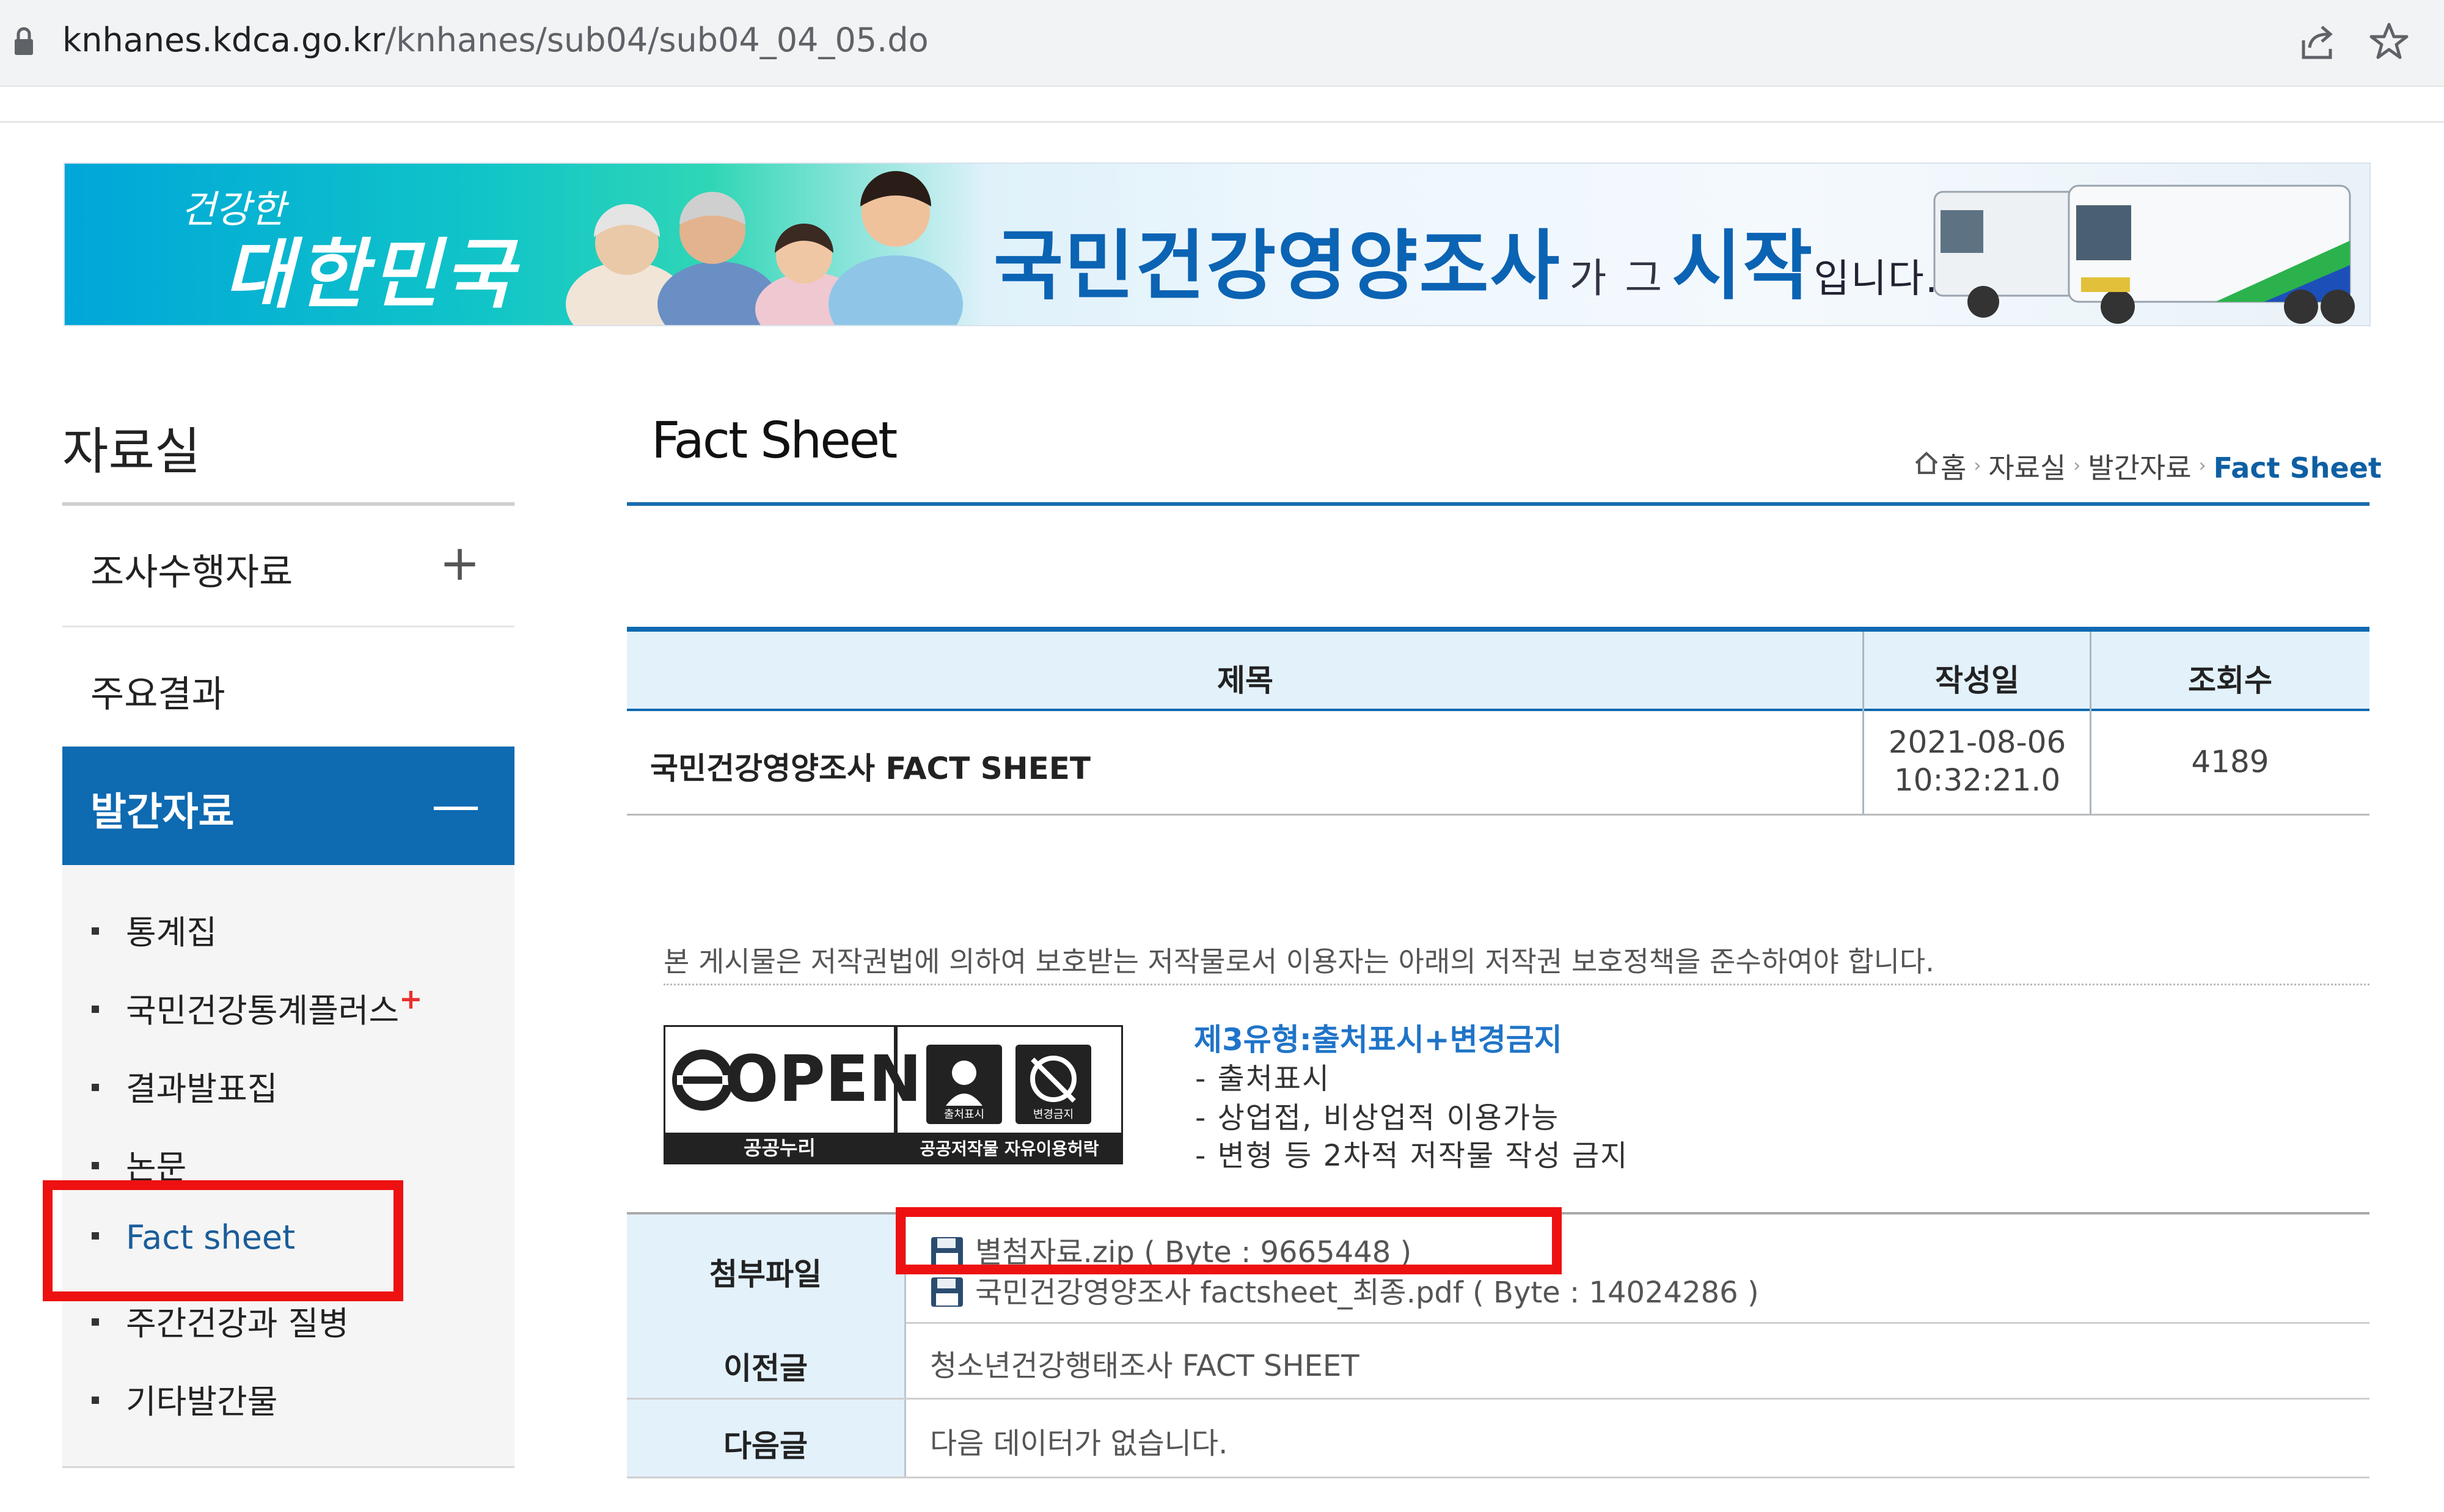  What do you see at coordinates (1378, 1039) in the screenshot?
I see `license-title: 제3유형:출처표시+변경금지` at bounding box center [1378, 1039].